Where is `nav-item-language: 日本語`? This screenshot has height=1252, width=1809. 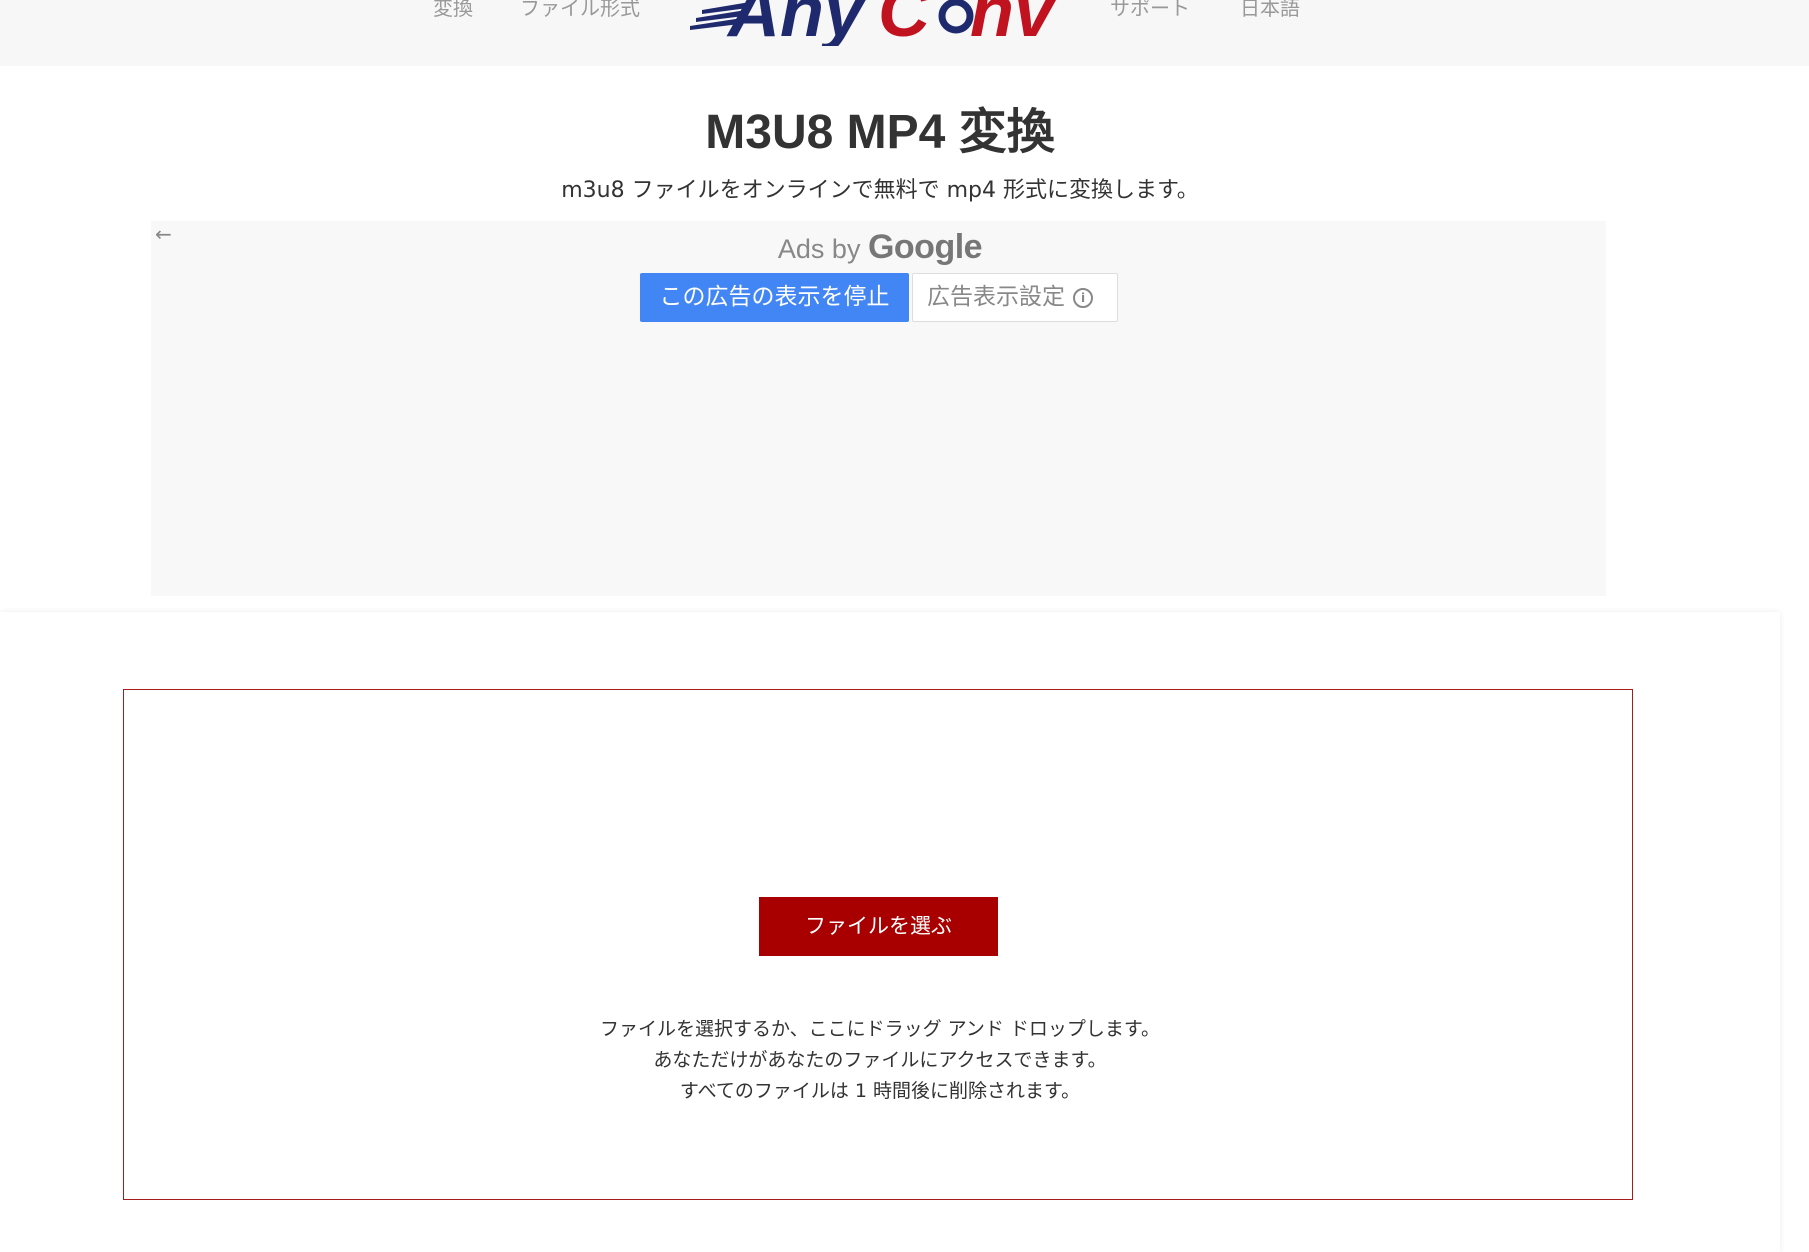
nav-item-language: 日本語 is located at coordinates (1270, 10).